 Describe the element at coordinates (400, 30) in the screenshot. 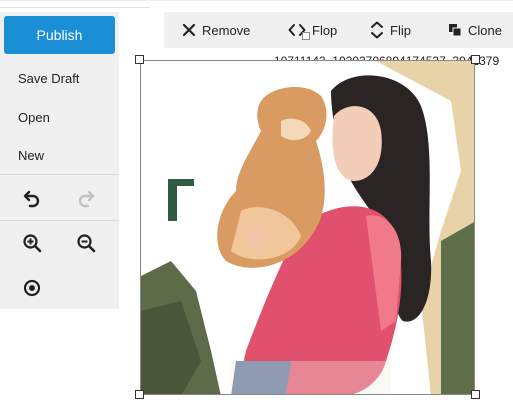

I see `flip-label: Flip` at that location.